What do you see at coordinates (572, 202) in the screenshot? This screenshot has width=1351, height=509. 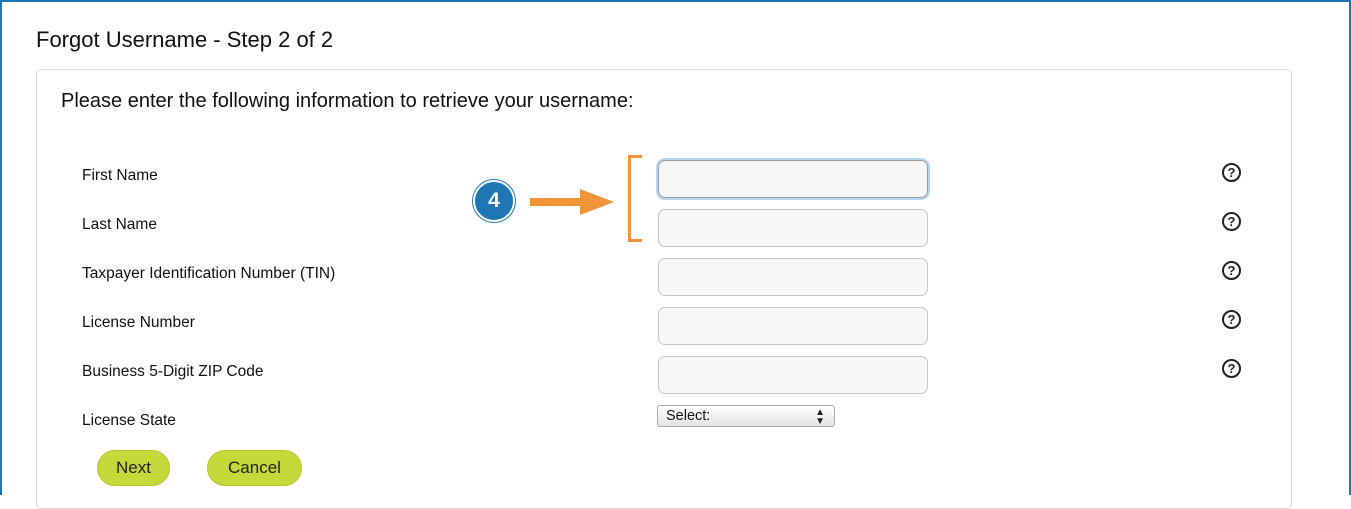 I see `orange-arrow-icon` at bounding box center [572, 202].